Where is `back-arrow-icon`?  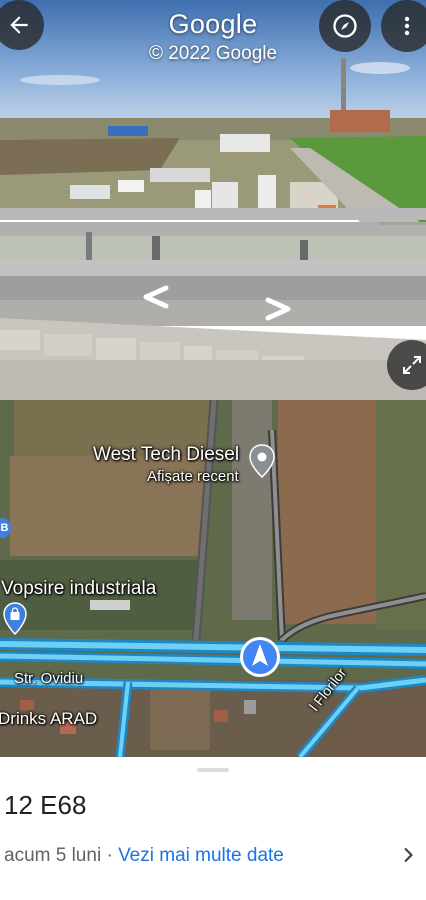
back-arrow-icon is located at coordinates (19, 25).